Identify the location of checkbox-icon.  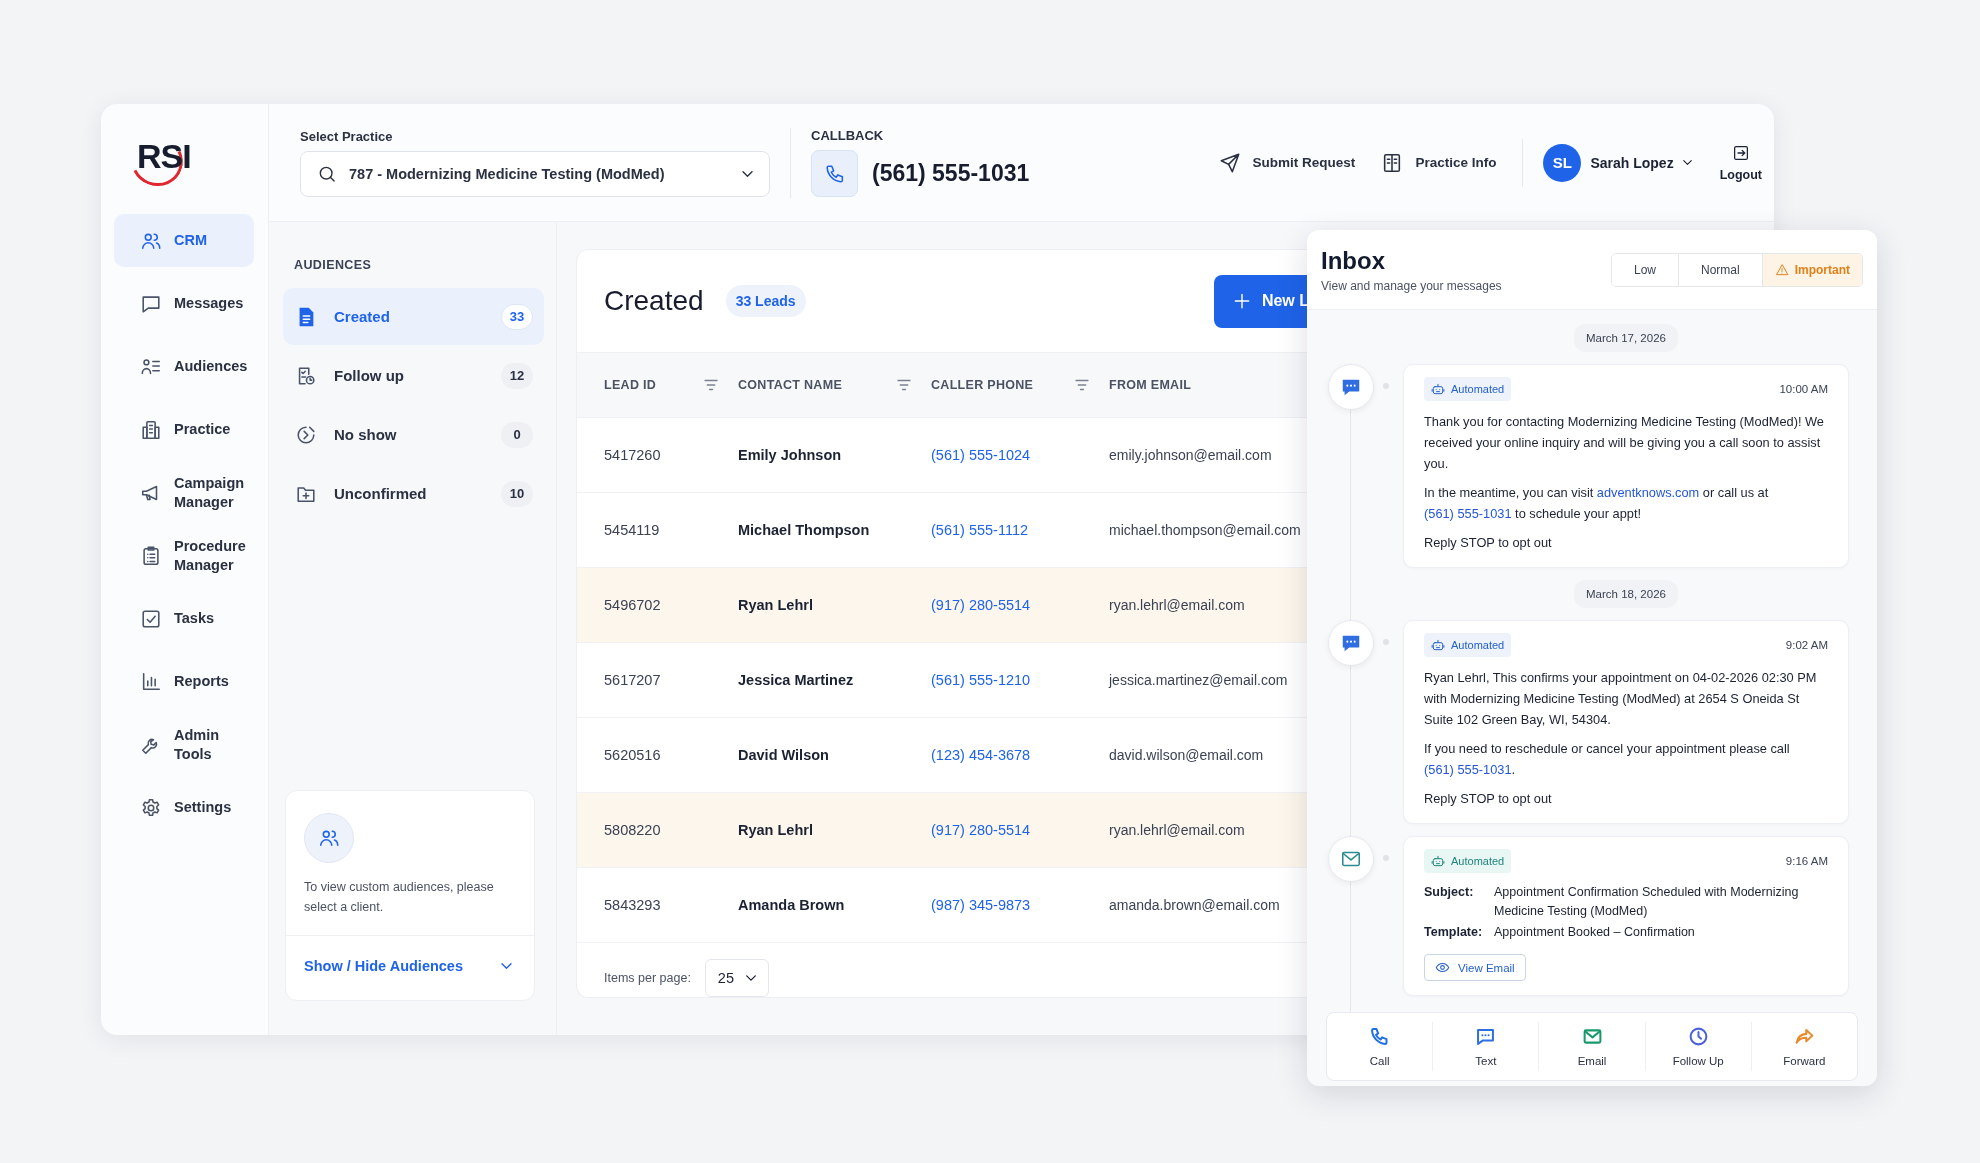
(151, 618).